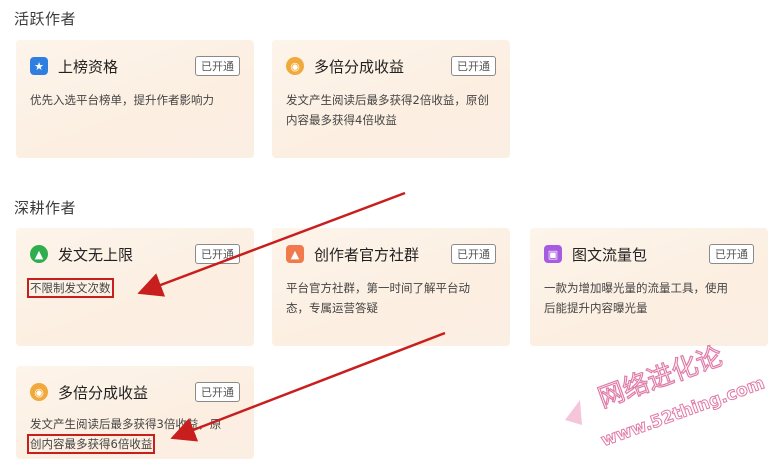 This screenshot has height=459, width=768. I want to click on watermark-leaf-icon, so click(573, 412).